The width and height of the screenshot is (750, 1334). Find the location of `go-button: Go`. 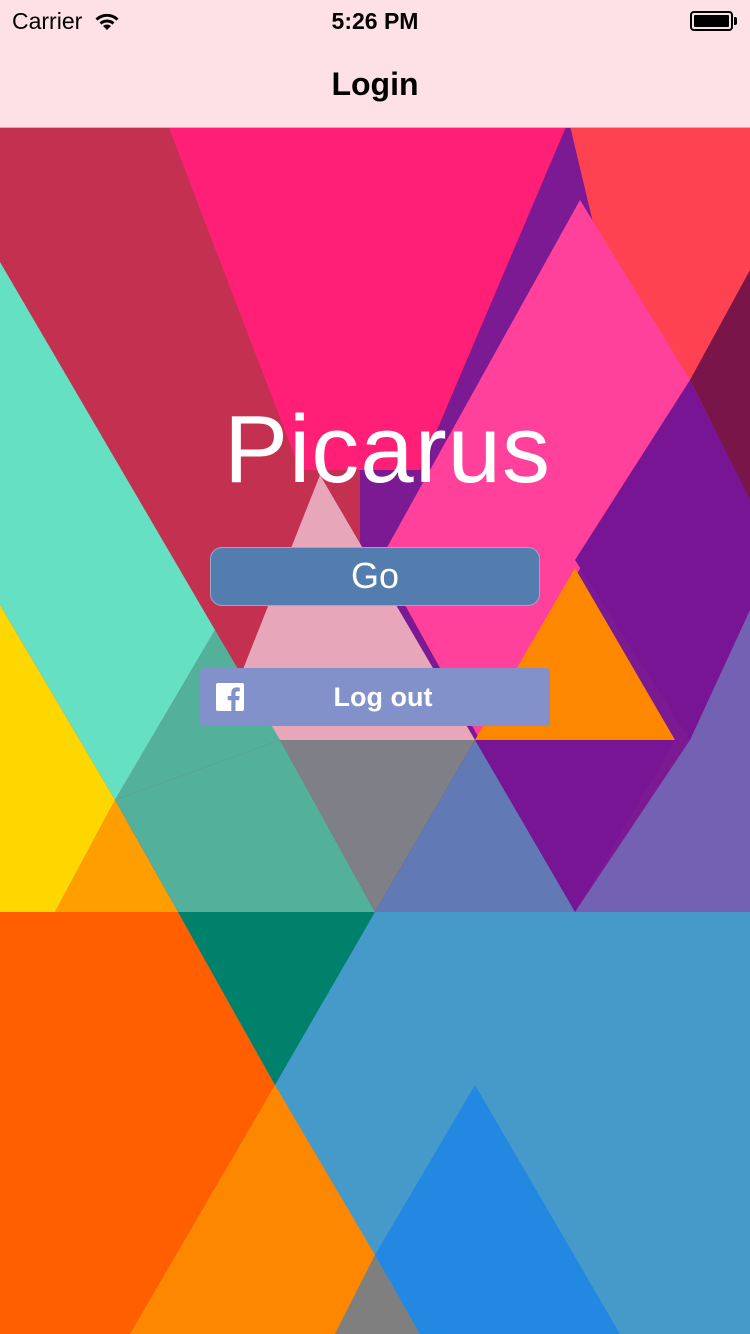

go-button: Go is located at coordinates (375, 576).